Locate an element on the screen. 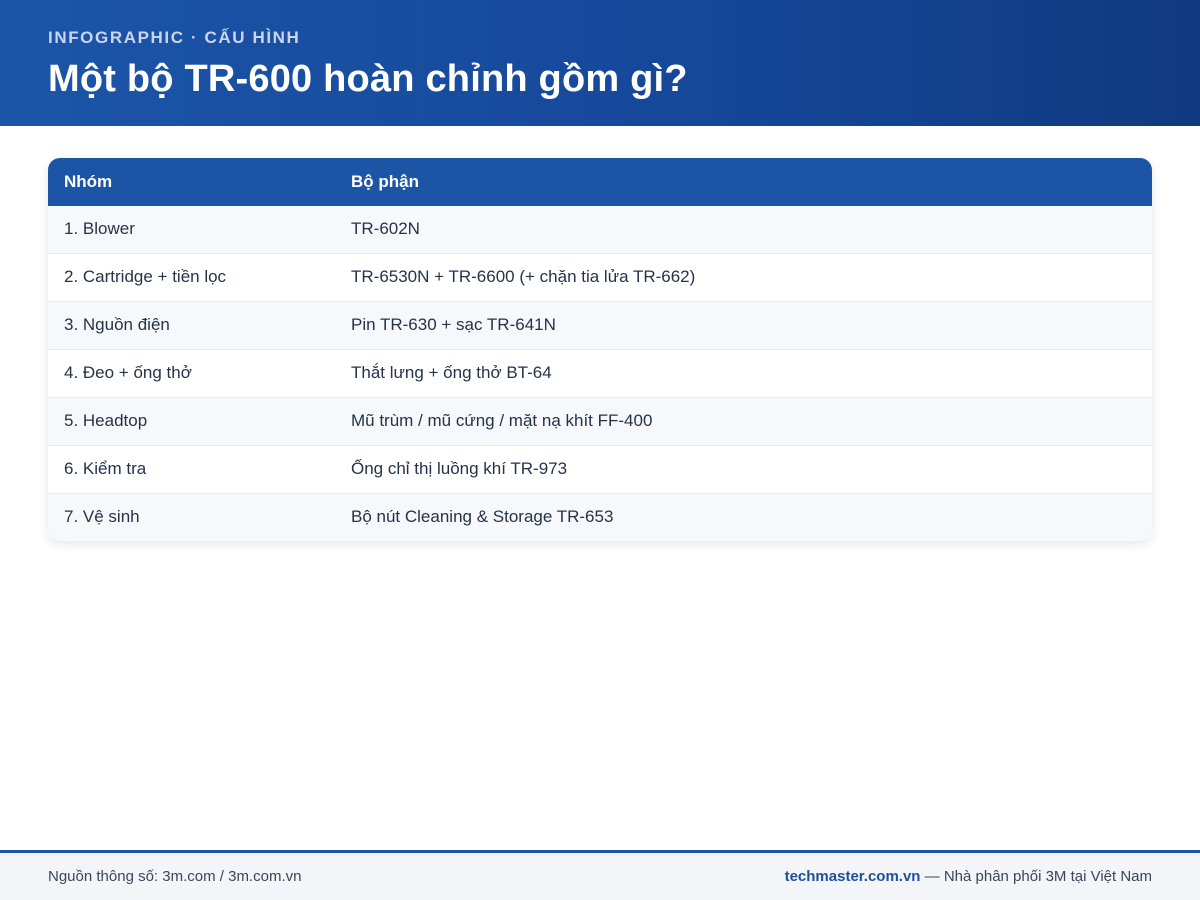  row-parts-cell: Pin TR-630 + sạc TR-641N is located at coordinates (453, 324).